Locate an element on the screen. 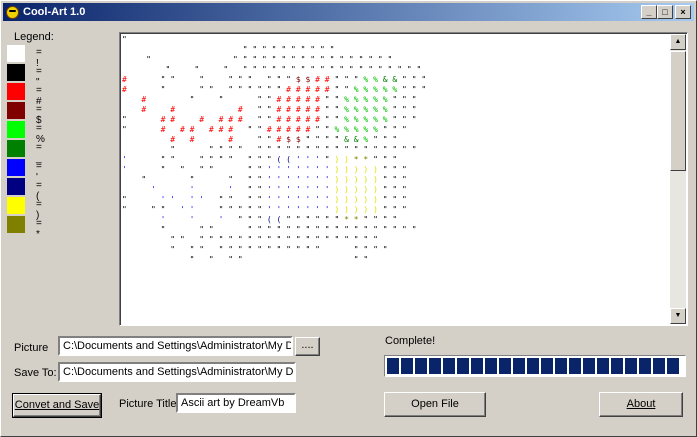  about-button: About is located at coordinates (641, 404).